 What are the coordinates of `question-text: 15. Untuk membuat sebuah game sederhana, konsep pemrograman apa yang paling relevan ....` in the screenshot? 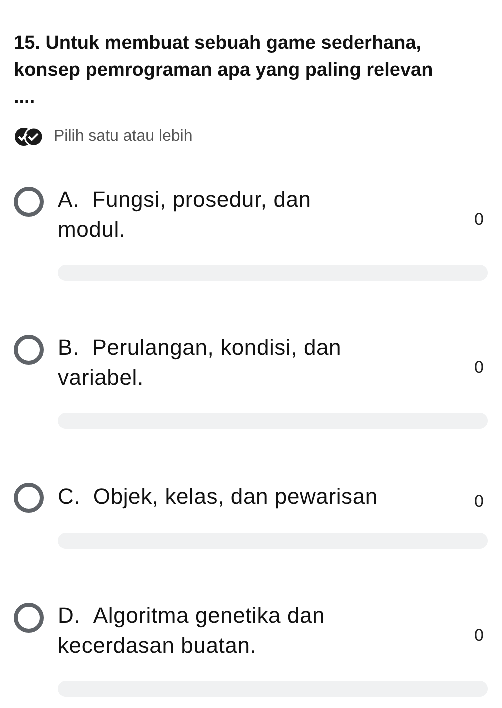 It's located at (224, 71).